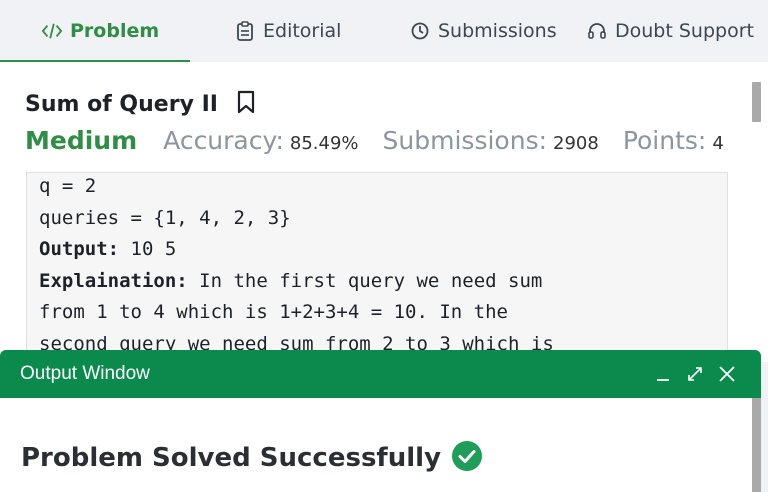 The height and width of the screenshot is (492, 768). What do you see at coordinates (302, 31) in the screenshot?
I see `tab-editorial-label: Editorial` at bounding box center [302, 31].